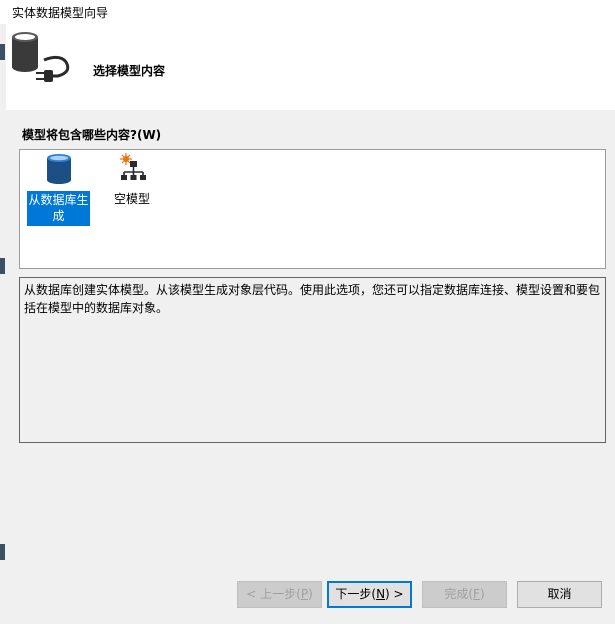  What do you see at coordinates (307, 12) in the screenshot?
I see `title-bar: 实体数据模型向导` at bounding box center [307, 12].